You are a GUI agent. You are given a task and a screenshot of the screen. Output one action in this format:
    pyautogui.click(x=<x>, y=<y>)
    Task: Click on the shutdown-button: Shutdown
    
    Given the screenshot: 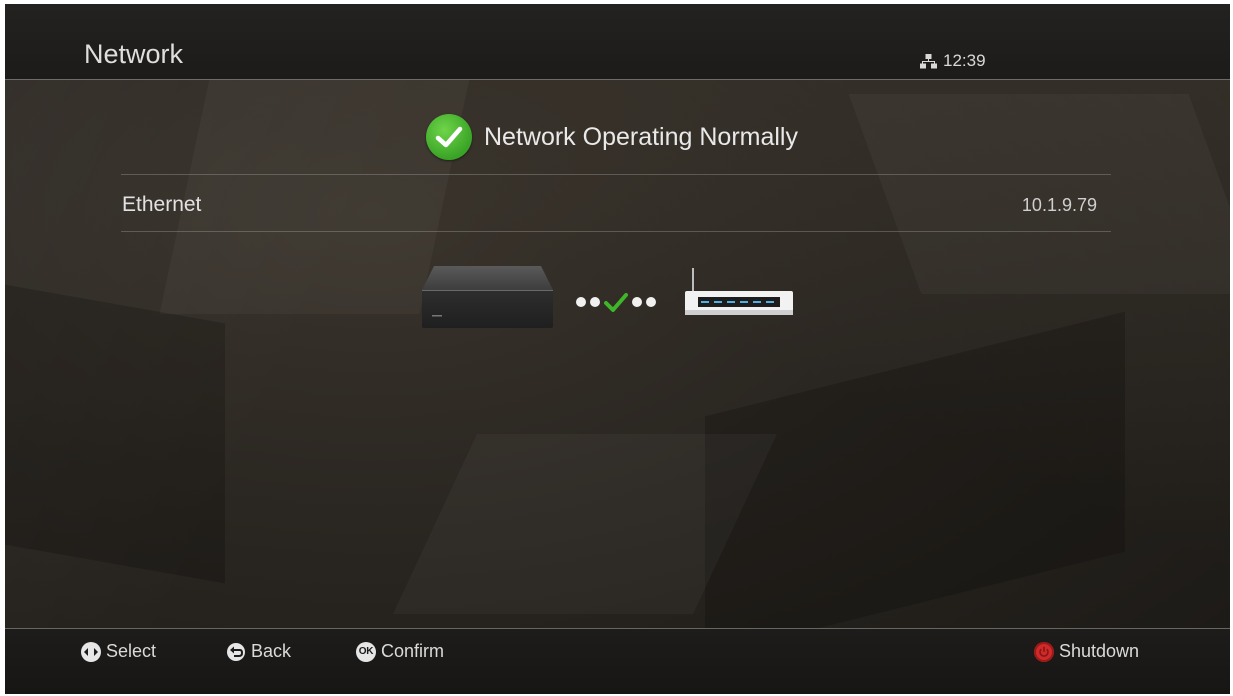 What is the action you would take?
    pyautogui.click(x=1086, y=651)
    